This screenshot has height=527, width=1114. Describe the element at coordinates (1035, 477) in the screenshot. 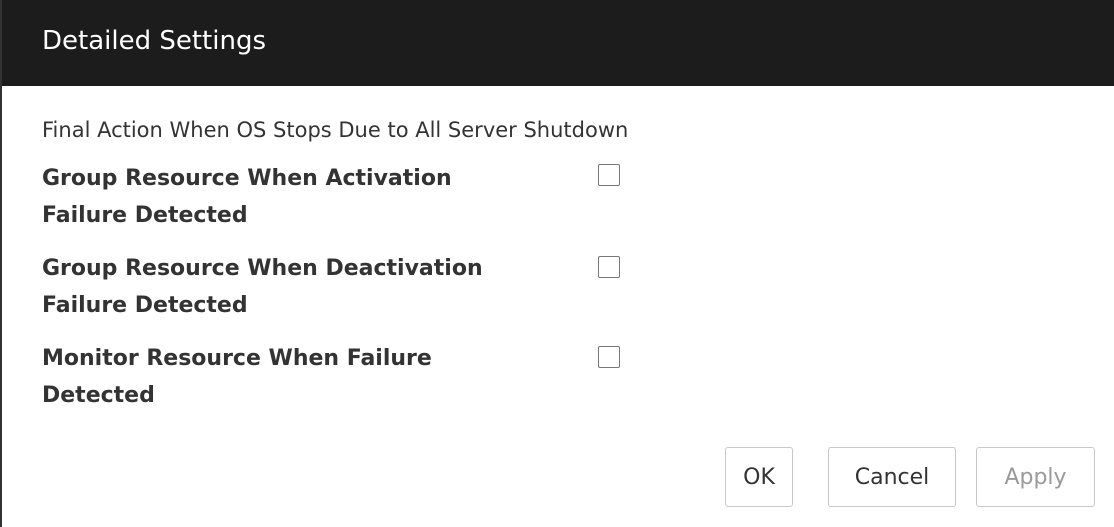

I see `apply-button: Apply` at that location.